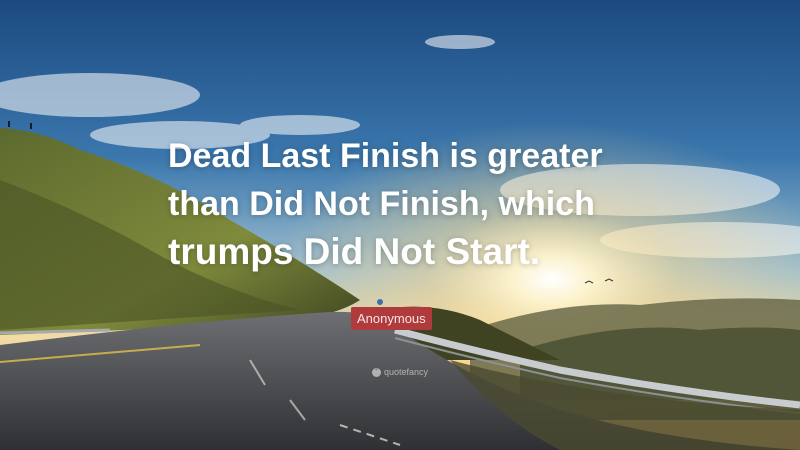  I want to click on author-badge: Anonymous, so click(391, 318).